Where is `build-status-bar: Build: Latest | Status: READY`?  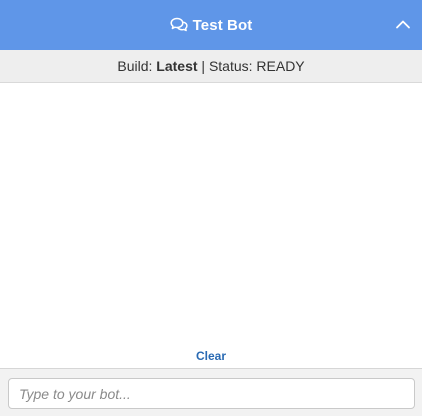
build-status-bar: Build: Latest | Status: READY is located at coordinates (211, 66).